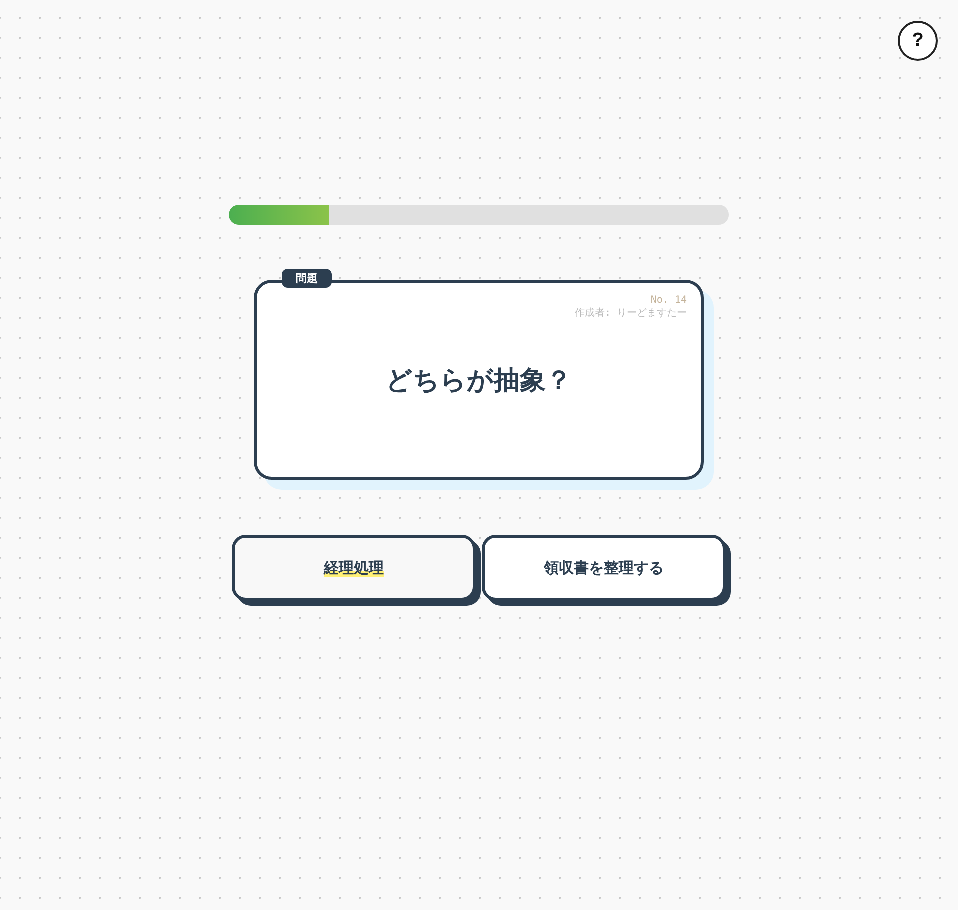 The width and height of the screenshot is (958, 910). Describe the element at coordinates (668, 300) in the screenshot. I see `question-number: No. 14` at that location.